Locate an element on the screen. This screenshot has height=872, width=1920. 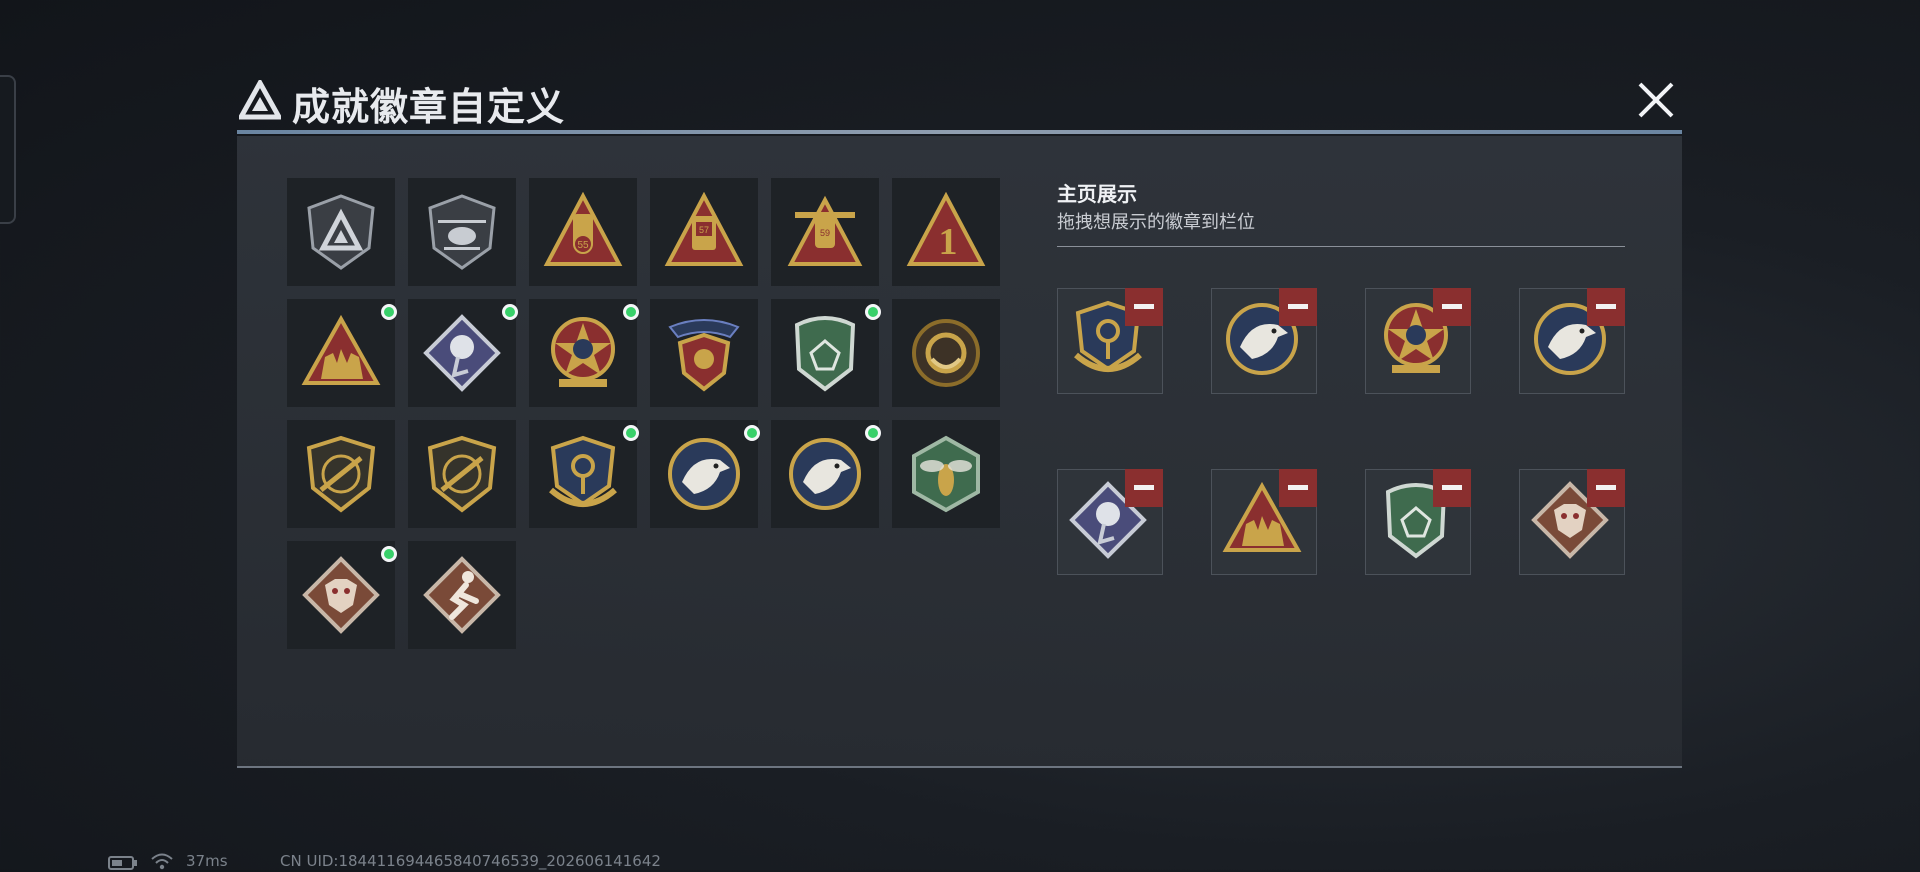
dialog-header: 成就徽章自定义 is located at coordinates (959, 102).